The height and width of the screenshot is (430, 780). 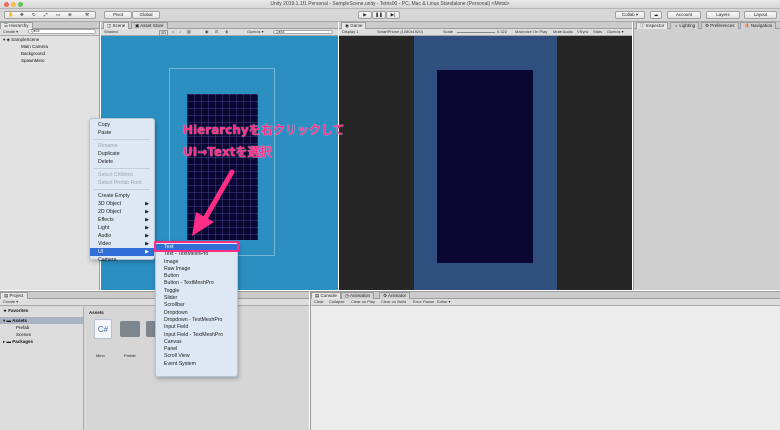 I want to click on hierarchy-create-button: Create ▾, so click(x=9, y=31).